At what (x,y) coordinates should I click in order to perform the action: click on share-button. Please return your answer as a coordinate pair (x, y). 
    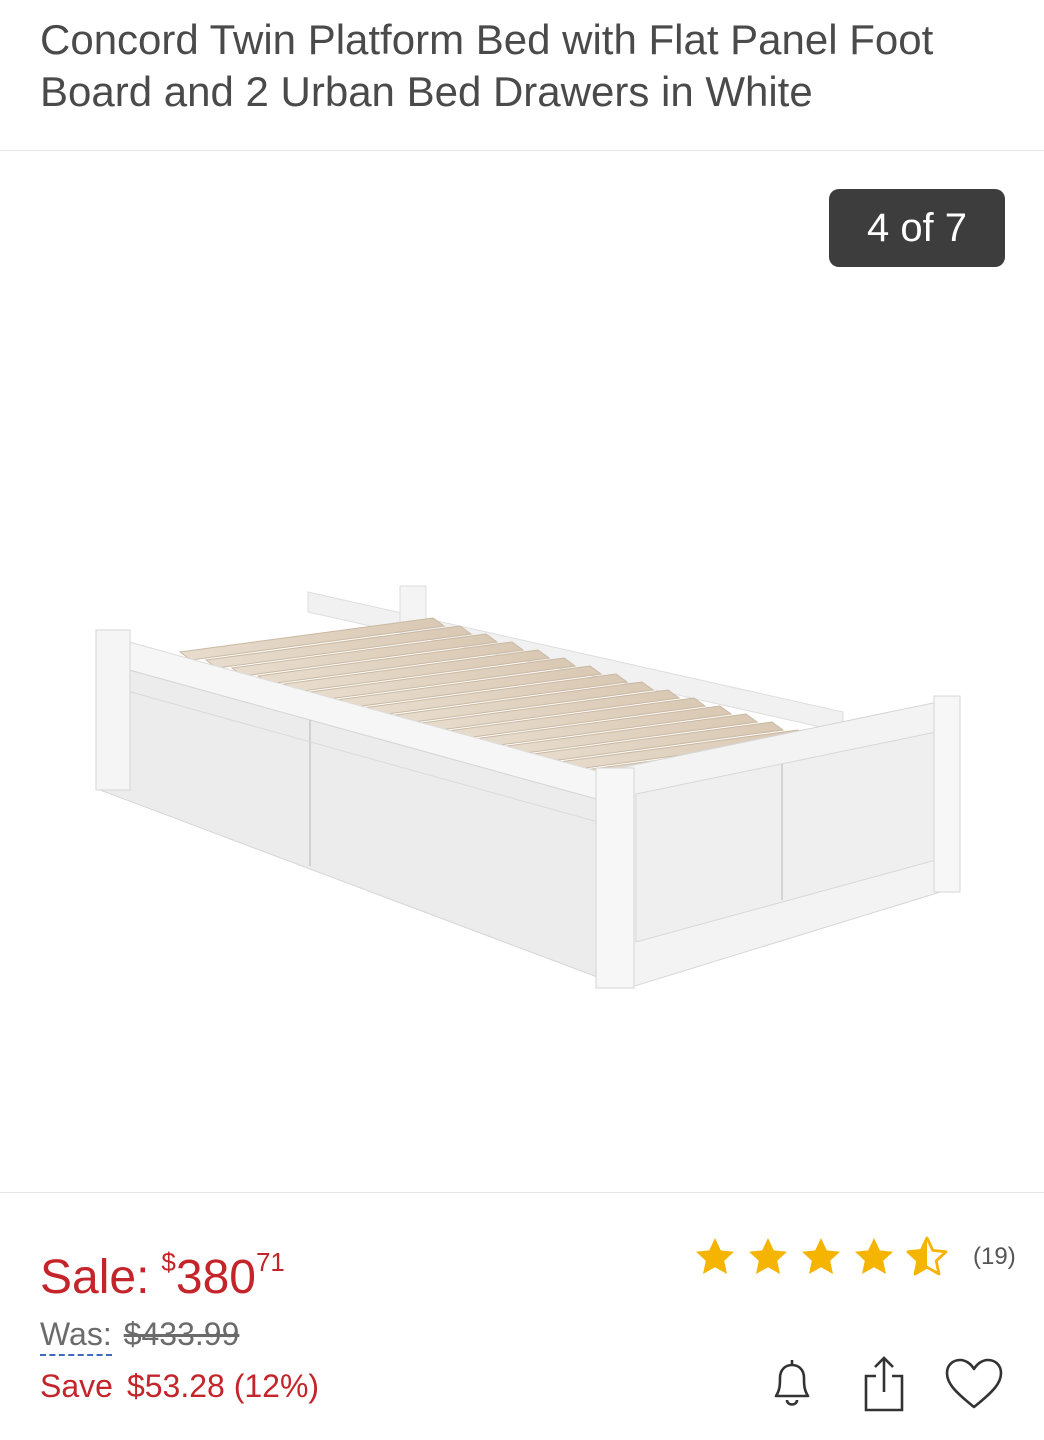
    Looking at the image, I should click on (884, 1384).